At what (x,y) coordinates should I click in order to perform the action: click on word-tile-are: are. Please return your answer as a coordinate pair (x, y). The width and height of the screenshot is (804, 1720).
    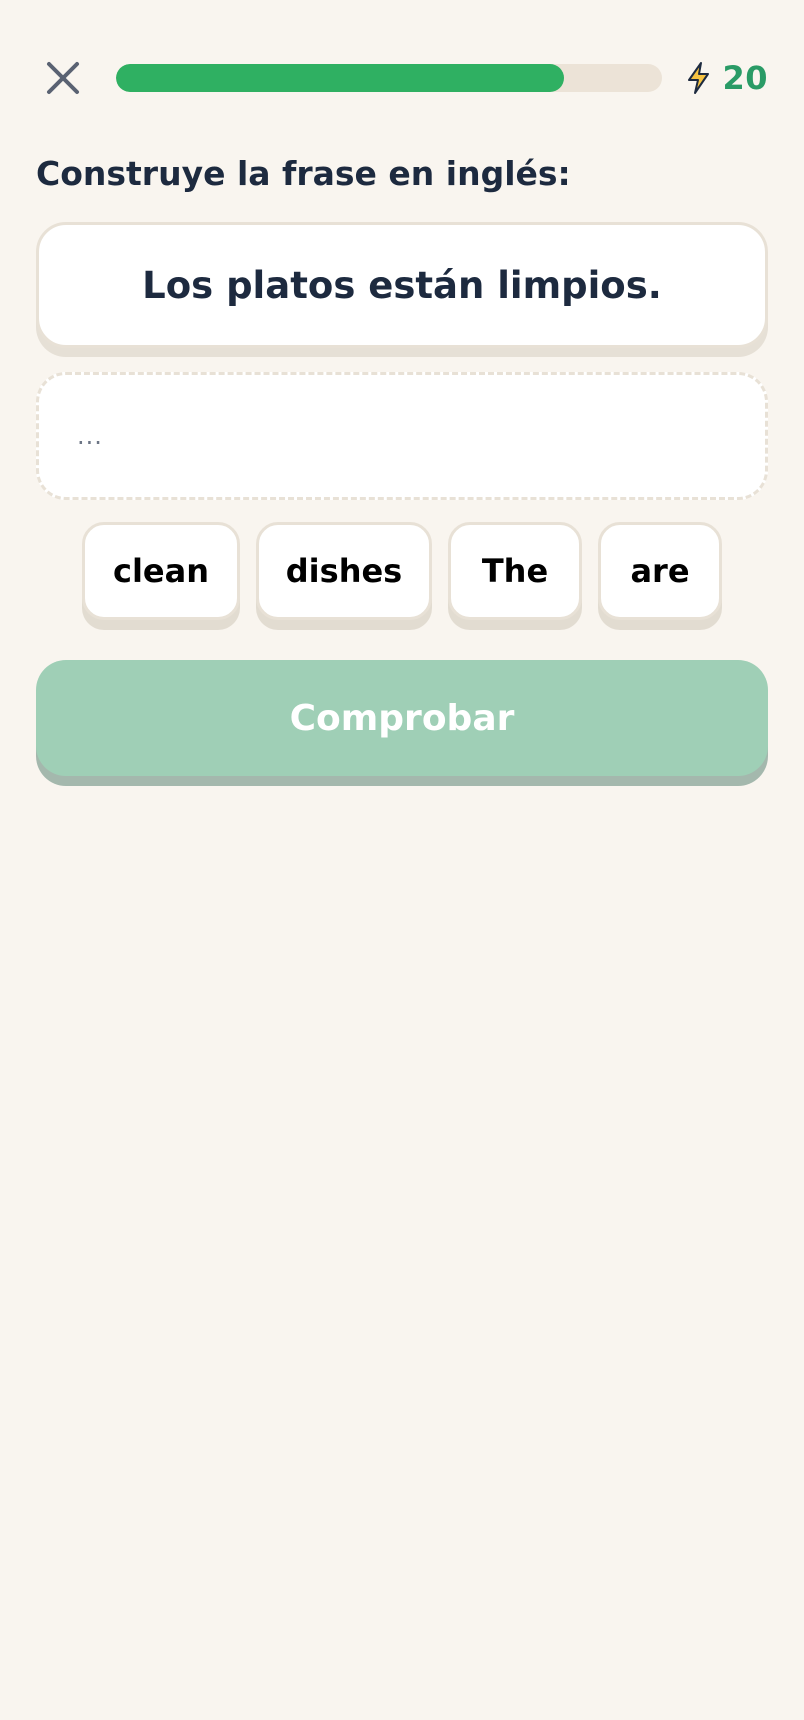
    Looking at the image, I should click on (660, 571).